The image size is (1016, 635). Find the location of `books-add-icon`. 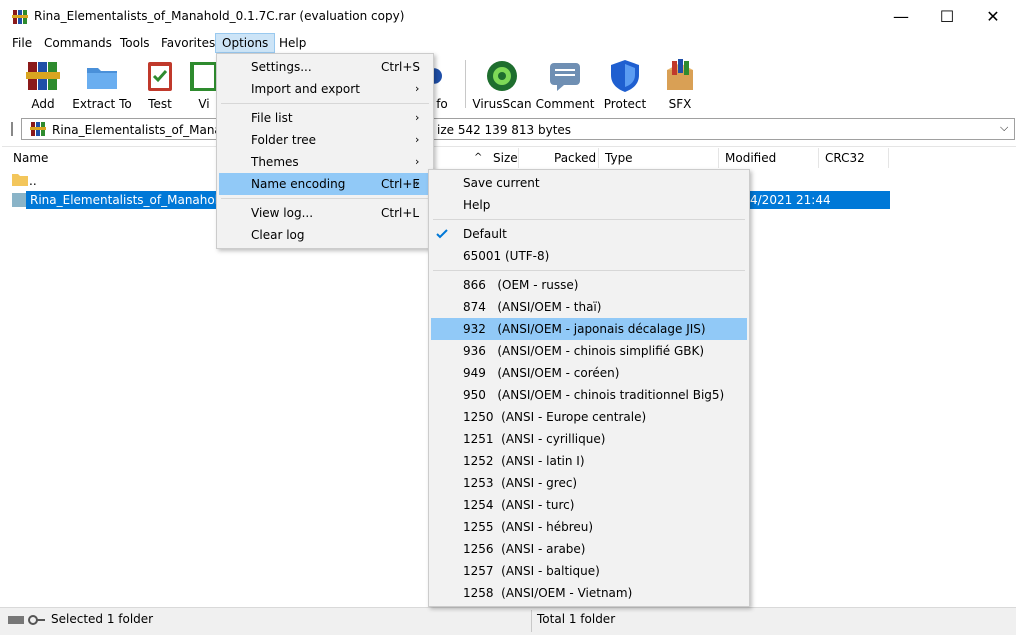

books-add-icon is located at coordinates (43, 76).